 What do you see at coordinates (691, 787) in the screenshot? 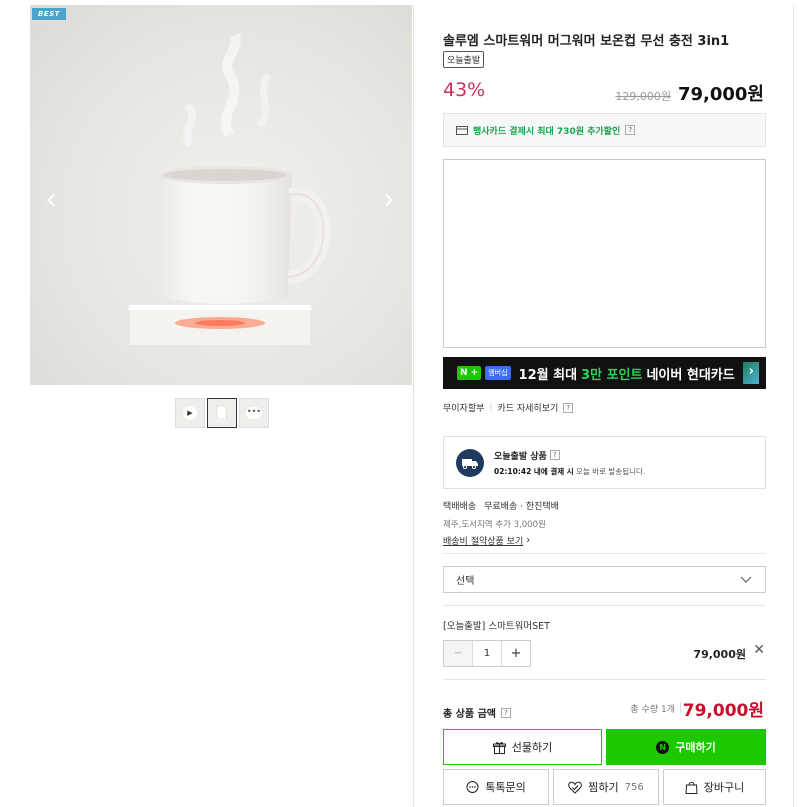
I see `shopping-bag-icon` at bounding box center [691, 787].